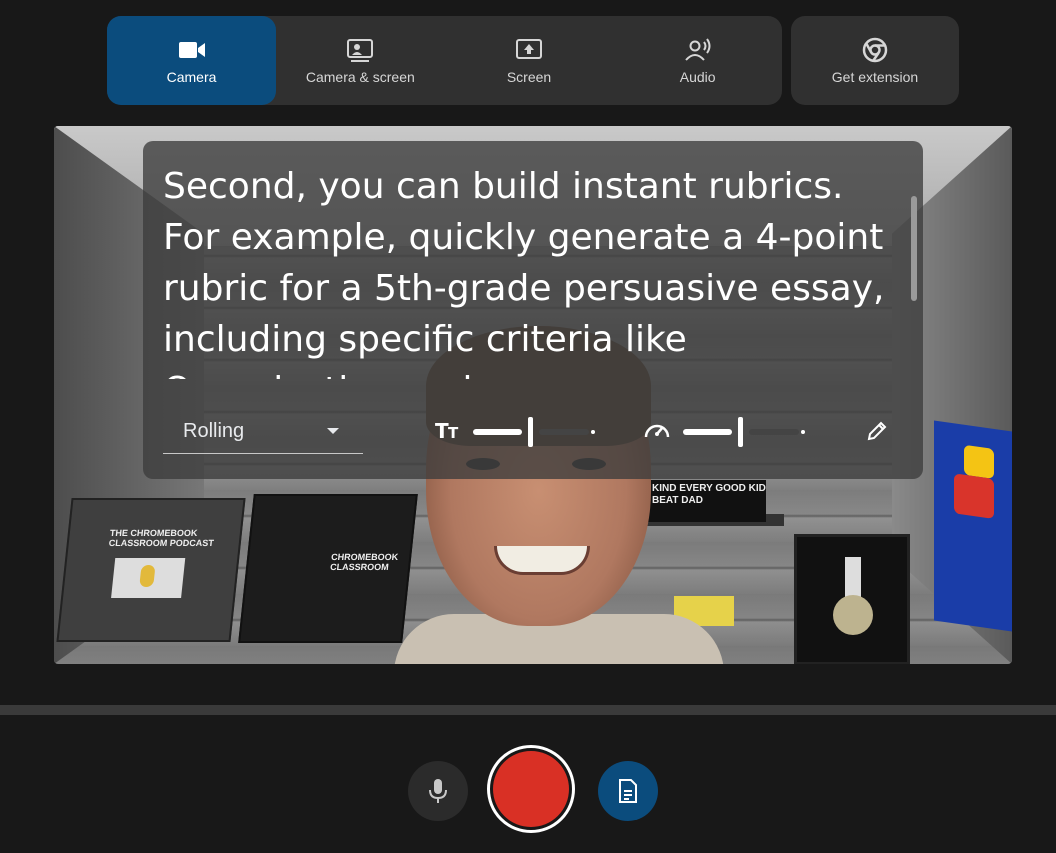  What do you see at coordinates (853, 577) in the screenshot?
I see `medal-ribbon` at bounding box center [853, 577].